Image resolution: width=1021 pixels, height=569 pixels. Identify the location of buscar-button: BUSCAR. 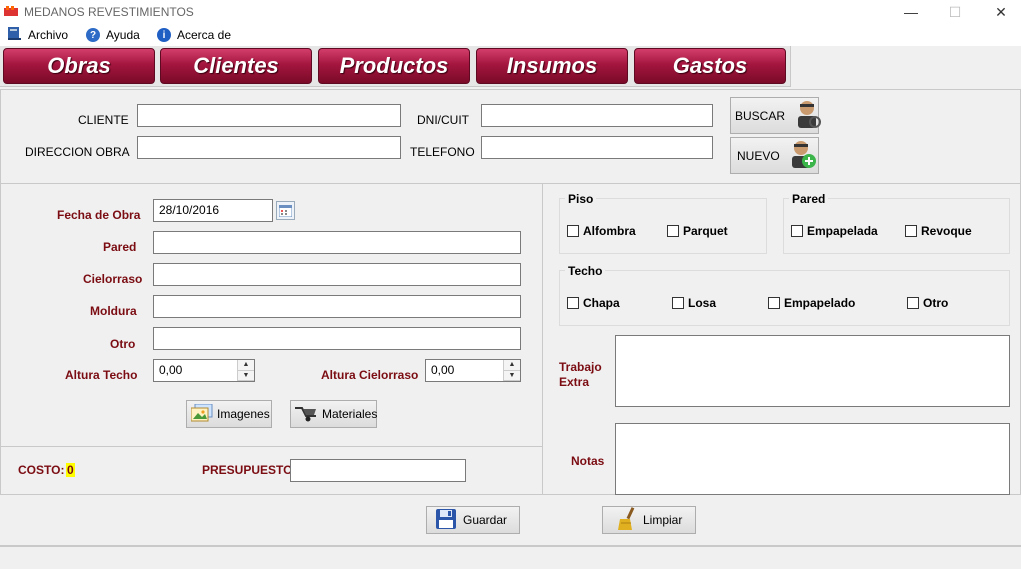
(776, 115).